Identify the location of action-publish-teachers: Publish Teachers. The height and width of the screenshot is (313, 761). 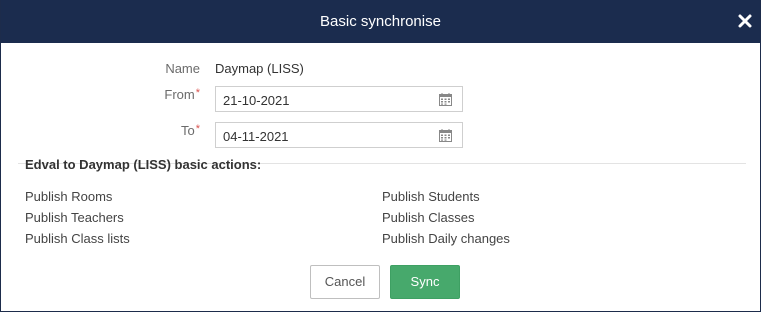
(74, 217).